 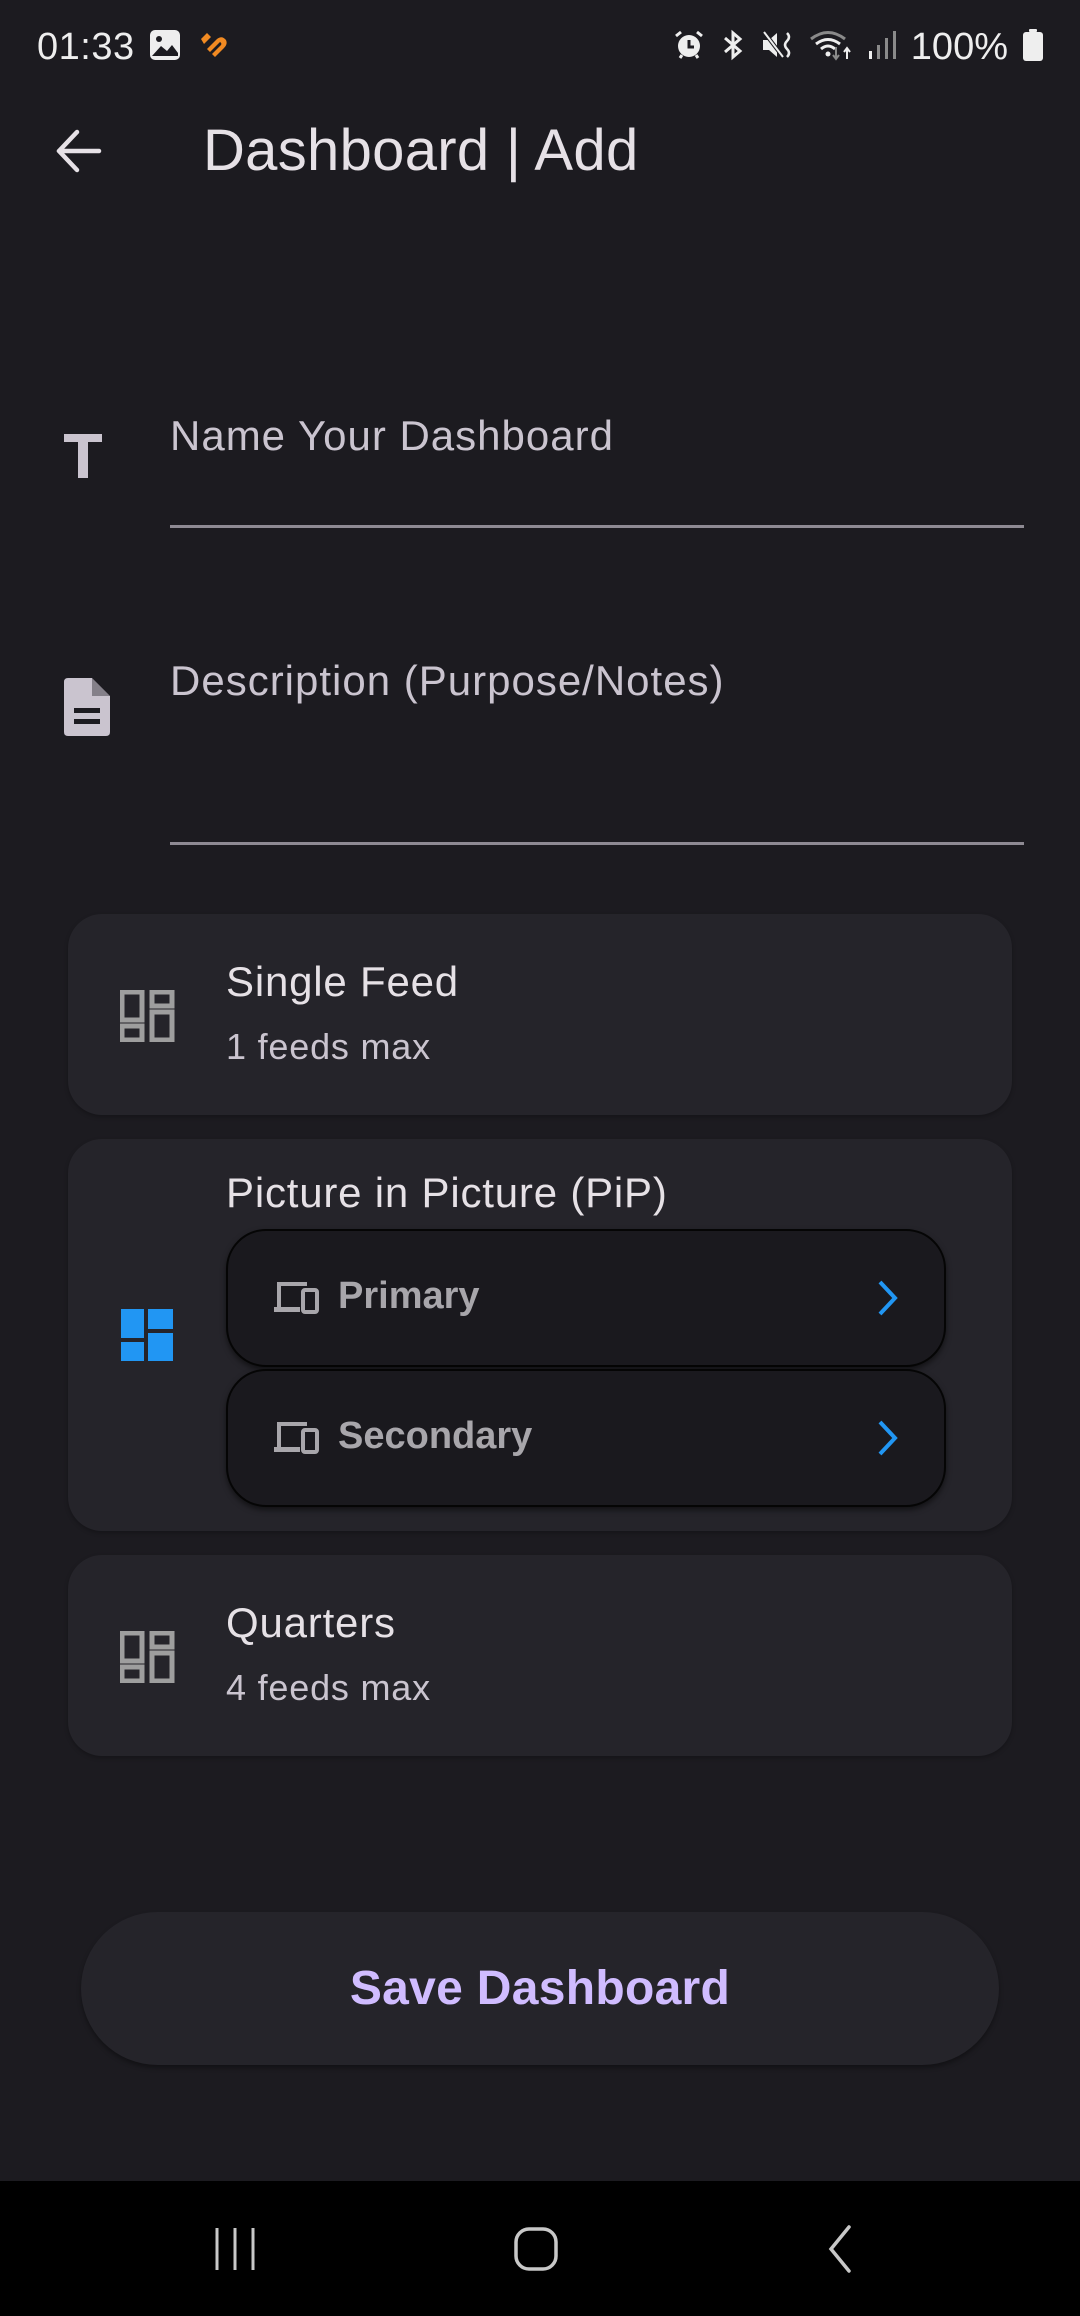 What do you see at coordinates (689, 47) in the screenshot?
I see `alarm-icon` at bounding box center [689, 47].